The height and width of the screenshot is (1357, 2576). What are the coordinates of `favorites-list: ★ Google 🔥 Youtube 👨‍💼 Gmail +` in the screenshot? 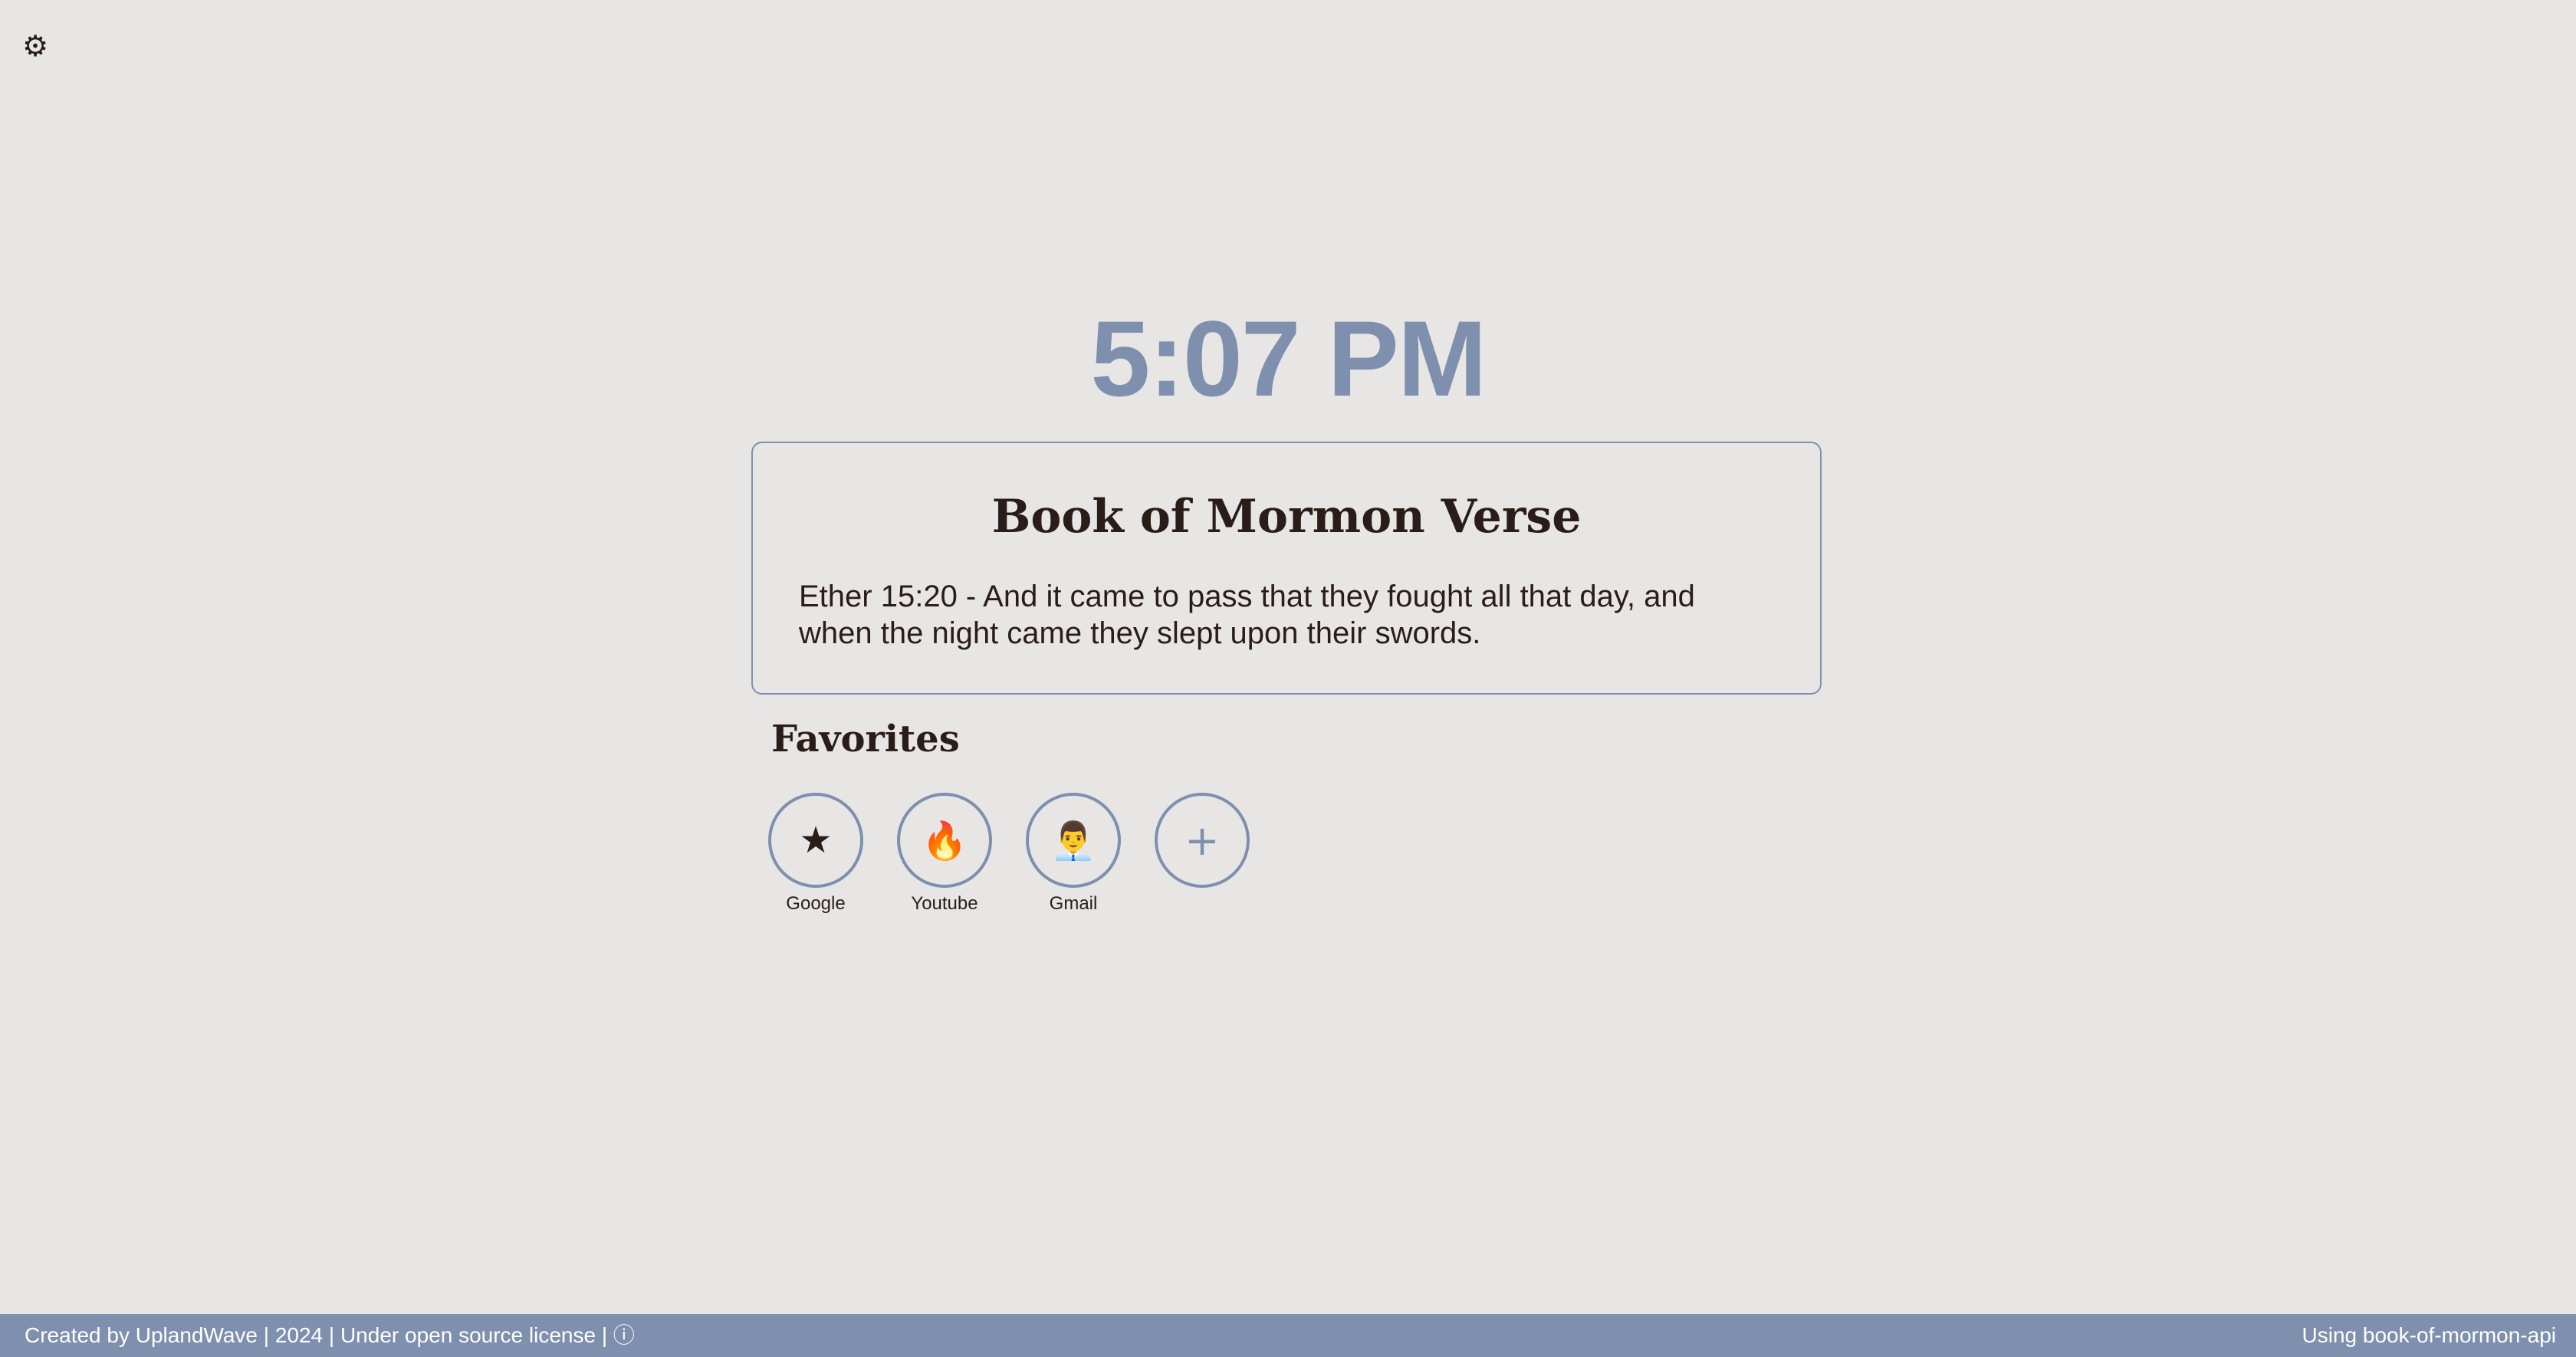 It's located at (1035, 858).